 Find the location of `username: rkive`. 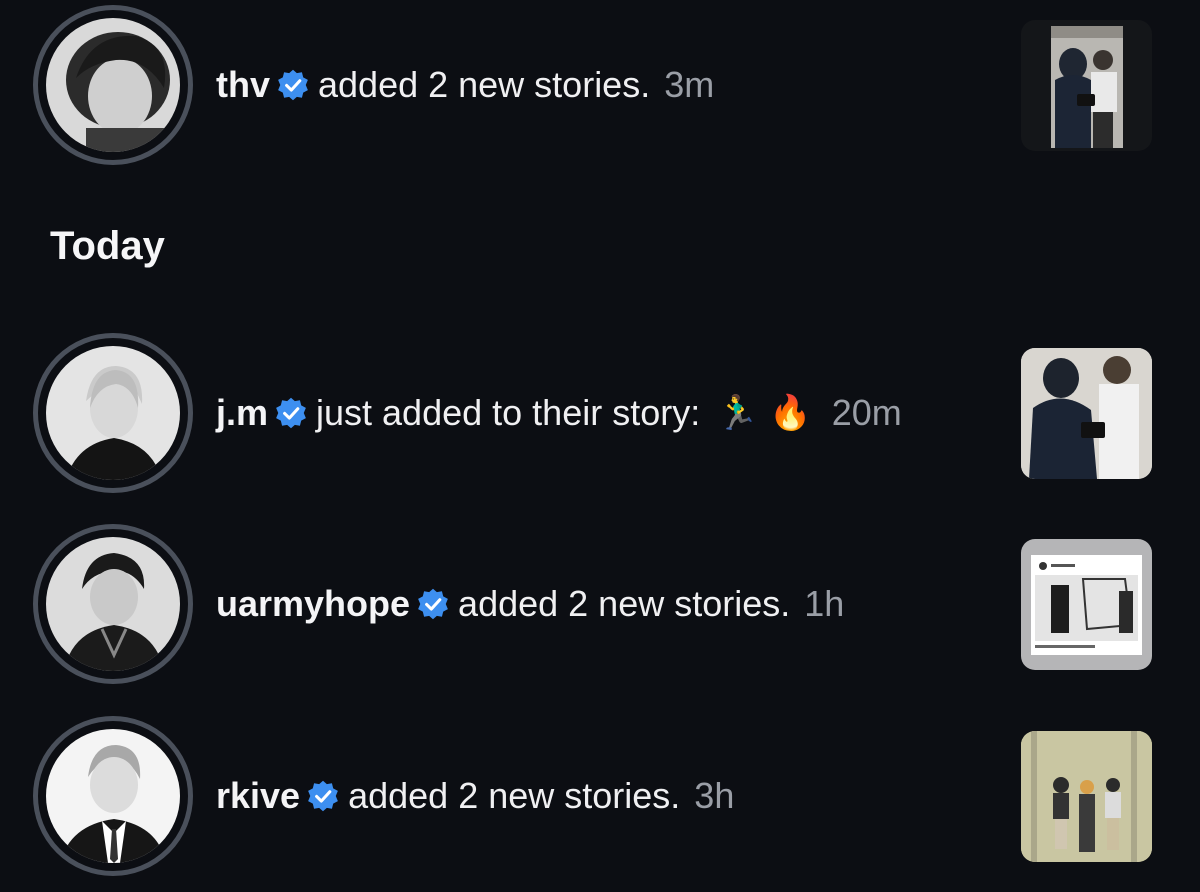

username: rkive is located at coordinates (258, 796).